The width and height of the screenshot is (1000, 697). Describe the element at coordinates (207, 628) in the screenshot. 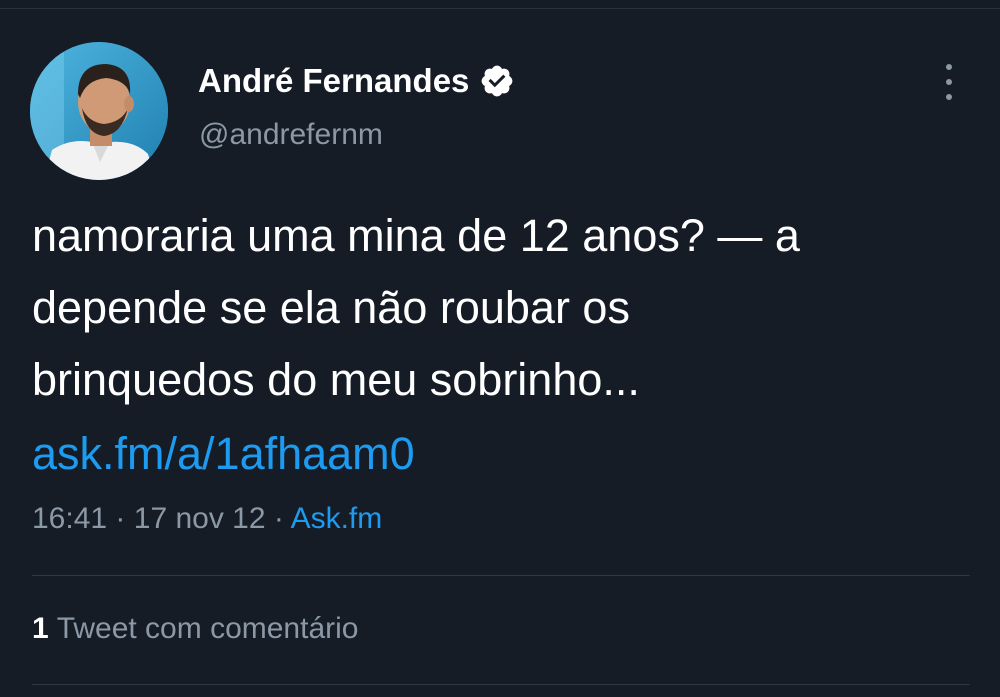

I see `quote-label: Tweet com comentário` at that location.